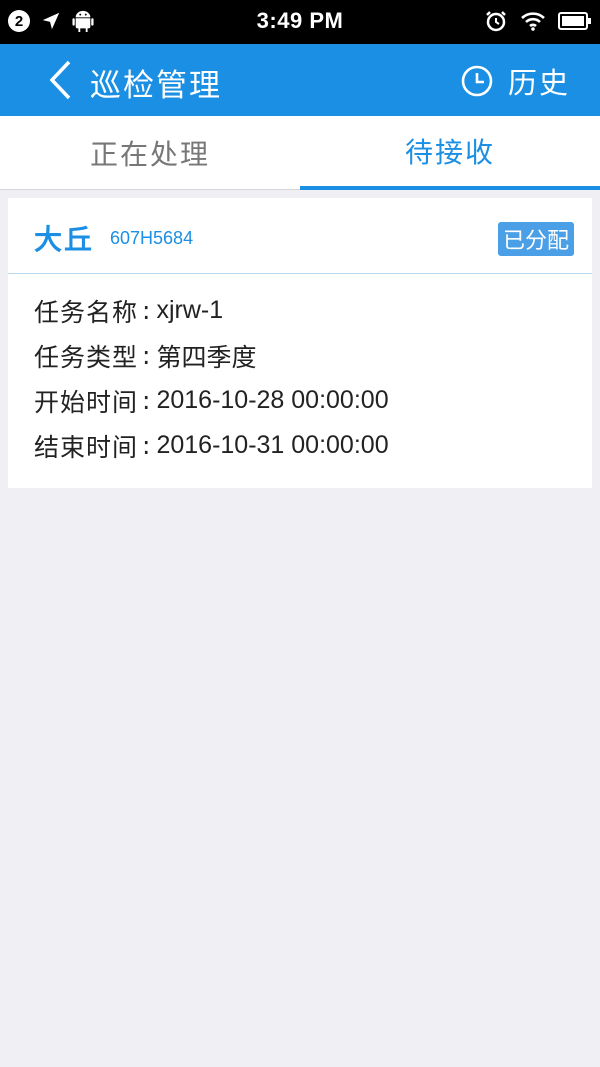  Describe the element at coordinates (86, 447) in the screenshot. I see `end-time-label: 结束时间` at that location.